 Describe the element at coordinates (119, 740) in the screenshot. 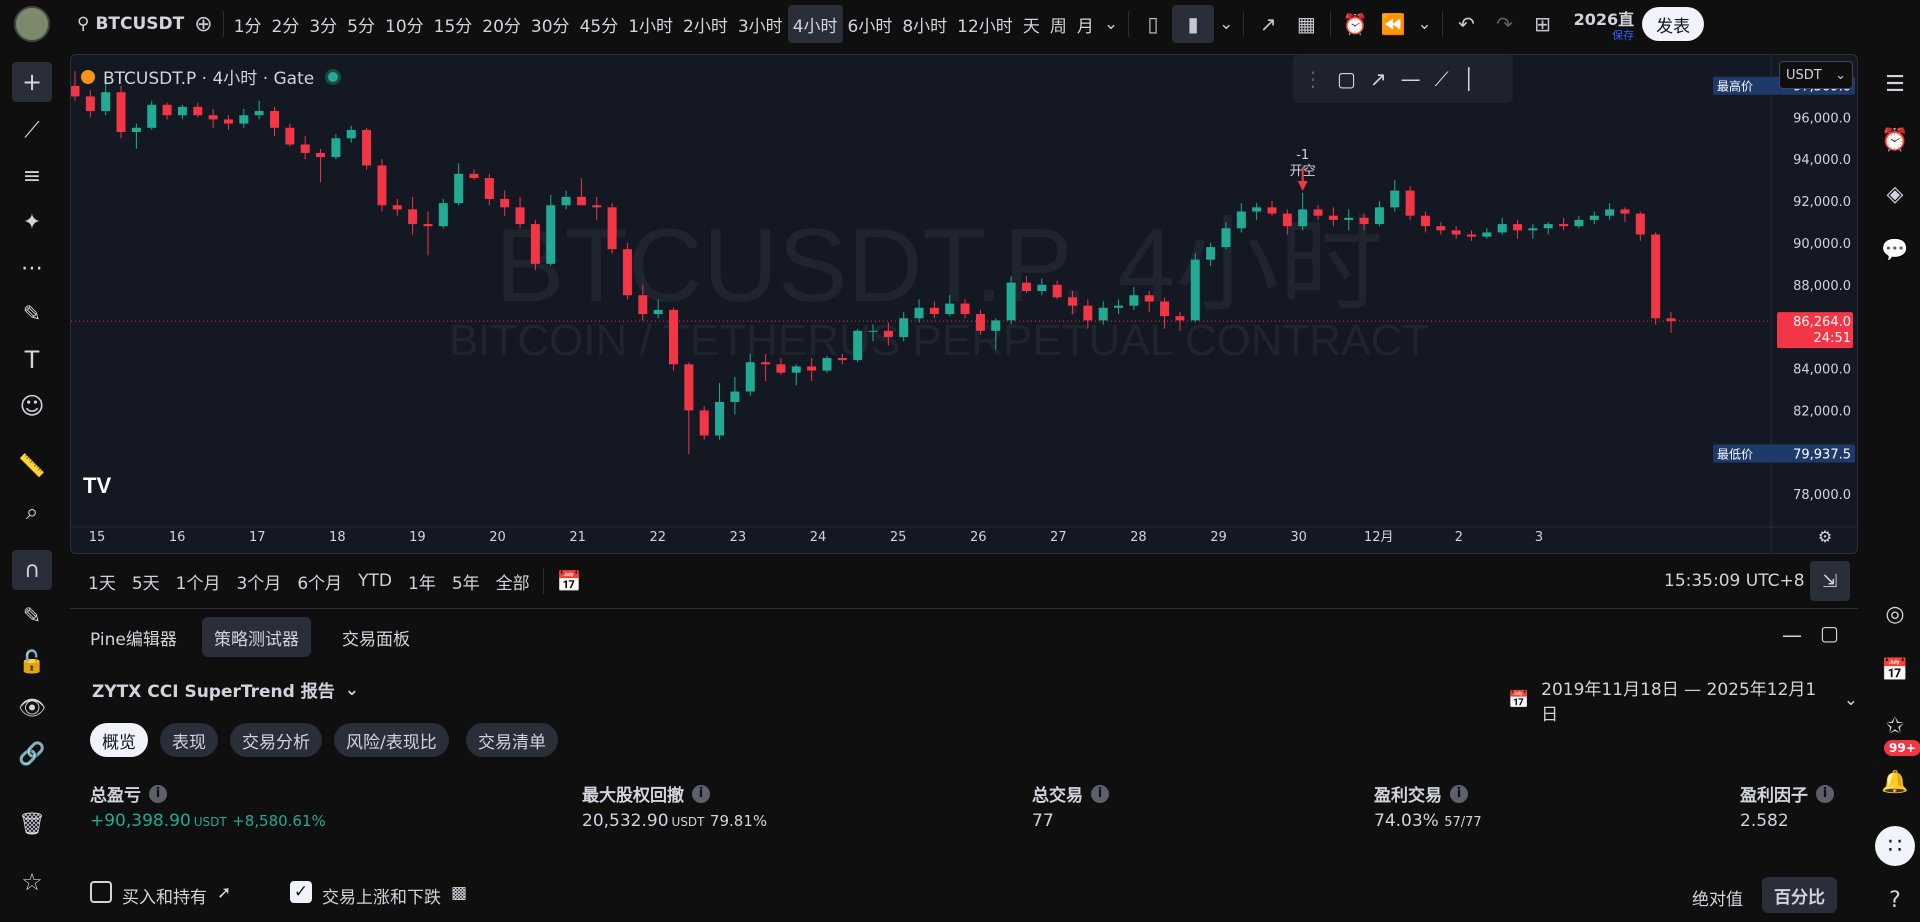

I see `subtab-overview: 概览` at that location.